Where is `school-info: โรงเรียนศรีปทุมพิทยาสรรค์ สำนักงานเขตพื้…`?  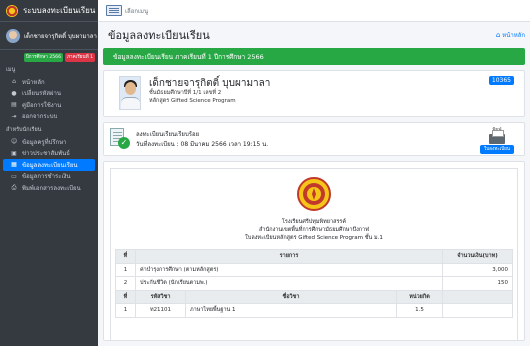
school-info: โรงเรียนศรีปทุมพิทยาสรรค์ สำนักงานเขตพื้… is located at coordinates (314, 230).